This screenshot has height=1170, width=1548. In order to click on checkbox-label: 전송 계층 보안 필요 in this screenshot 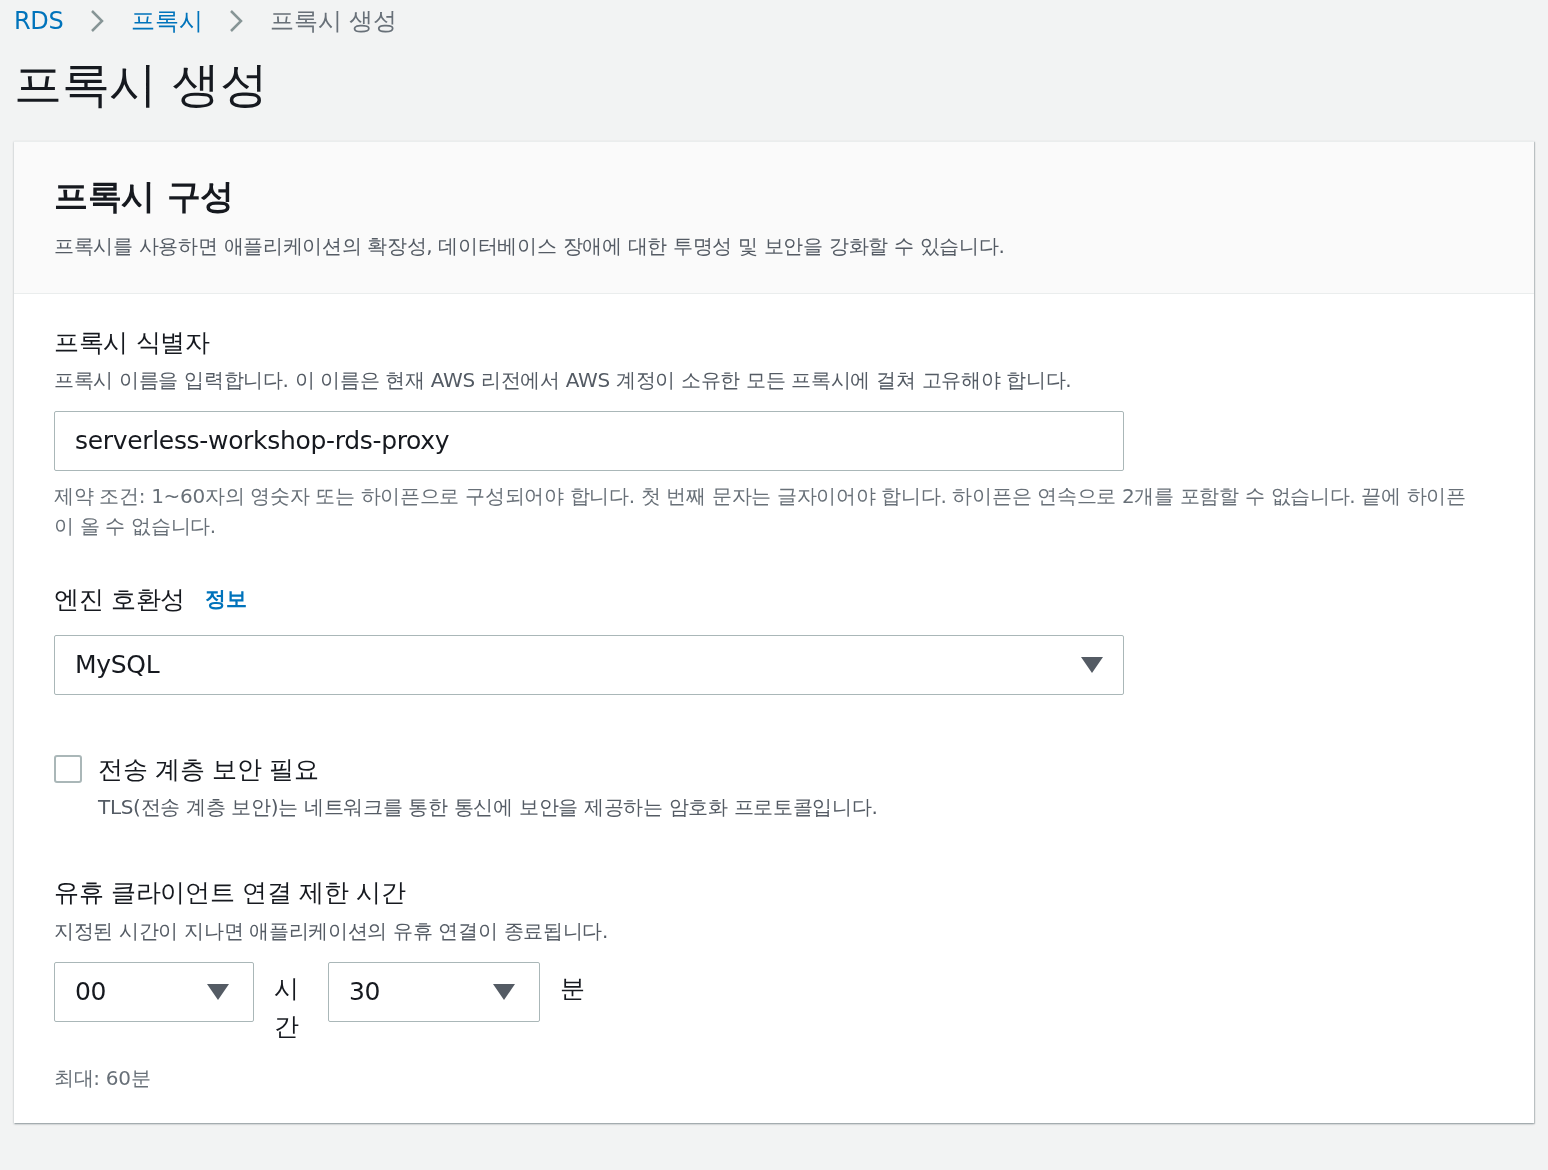, I will do `click(209, 769)`.